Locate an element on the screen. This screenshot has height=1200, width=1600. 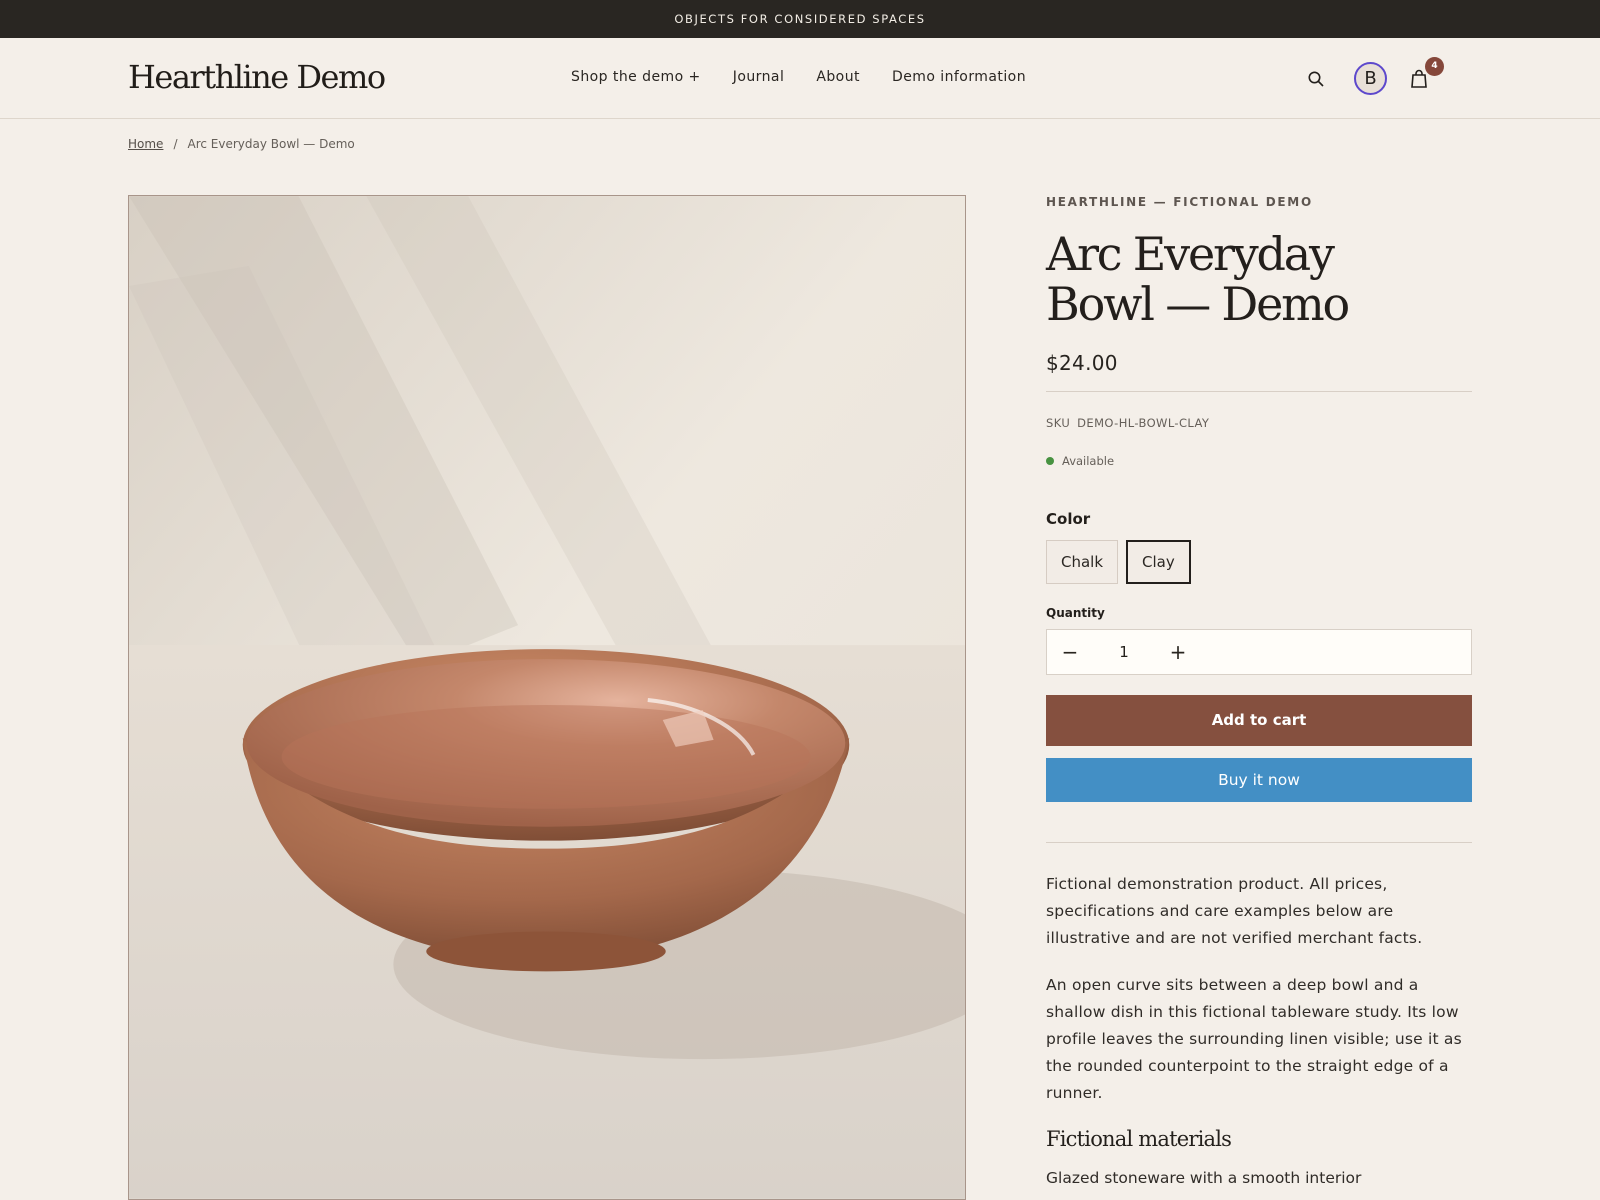
nav-demo-information: Demo information is located at coordinates (959, 77).